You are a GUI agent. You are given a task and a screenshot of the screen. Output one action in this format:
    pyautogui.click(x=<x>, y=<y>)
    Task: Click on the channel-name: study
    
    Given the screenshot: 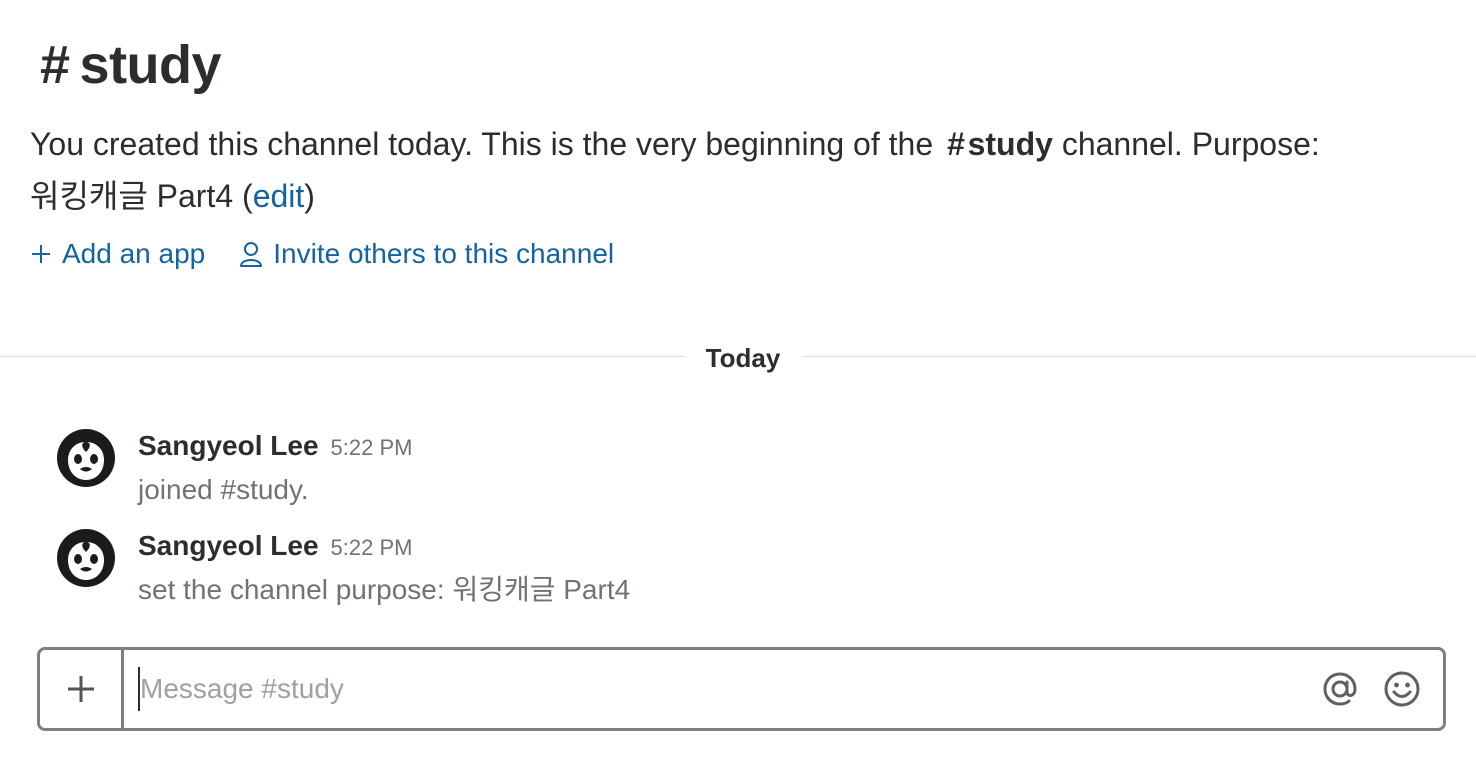 What is the action you would take?
    pyautogui.click(x=150, y=65)
    